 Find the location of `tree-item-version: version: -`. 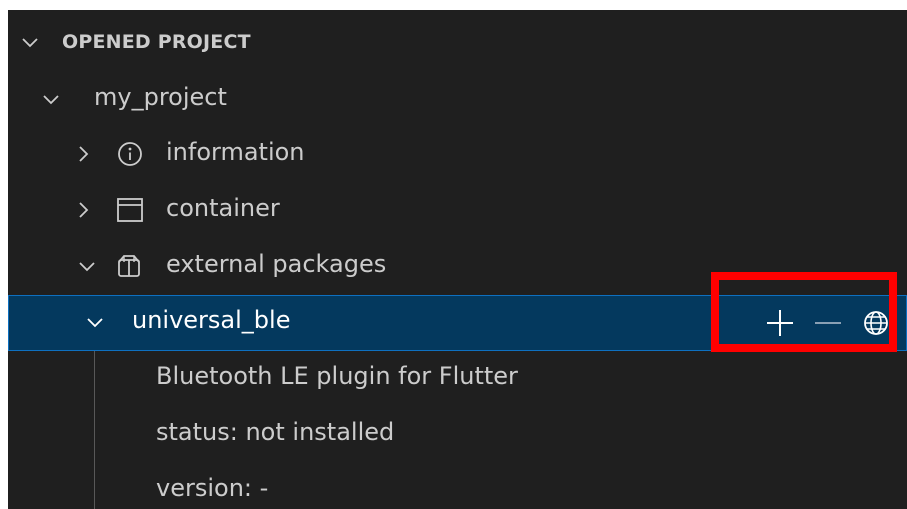

tree-item-version: version: - is located at coordinates (457, 486).